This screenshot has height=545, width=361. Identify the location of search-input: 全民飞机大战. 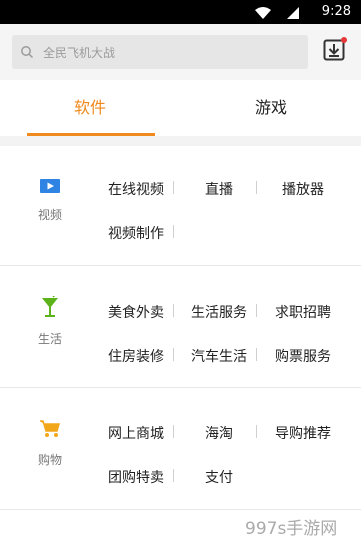
(160, 52).